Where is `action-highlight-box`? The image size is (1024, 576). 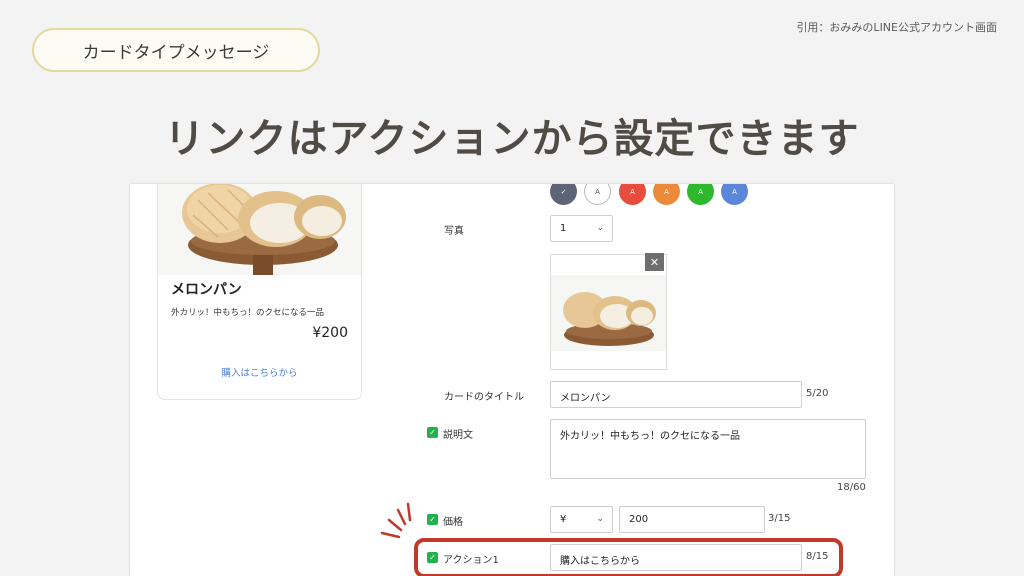 action-highlight-box is located at coordinates (628, 557).